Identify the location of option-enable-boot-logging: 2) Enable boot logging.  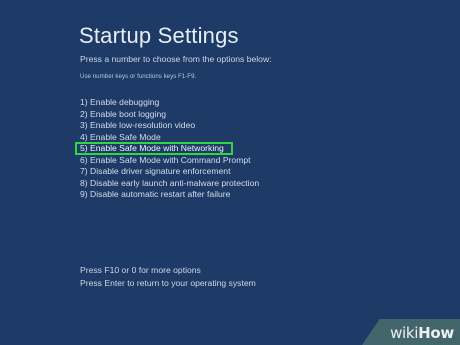
(169, 115).